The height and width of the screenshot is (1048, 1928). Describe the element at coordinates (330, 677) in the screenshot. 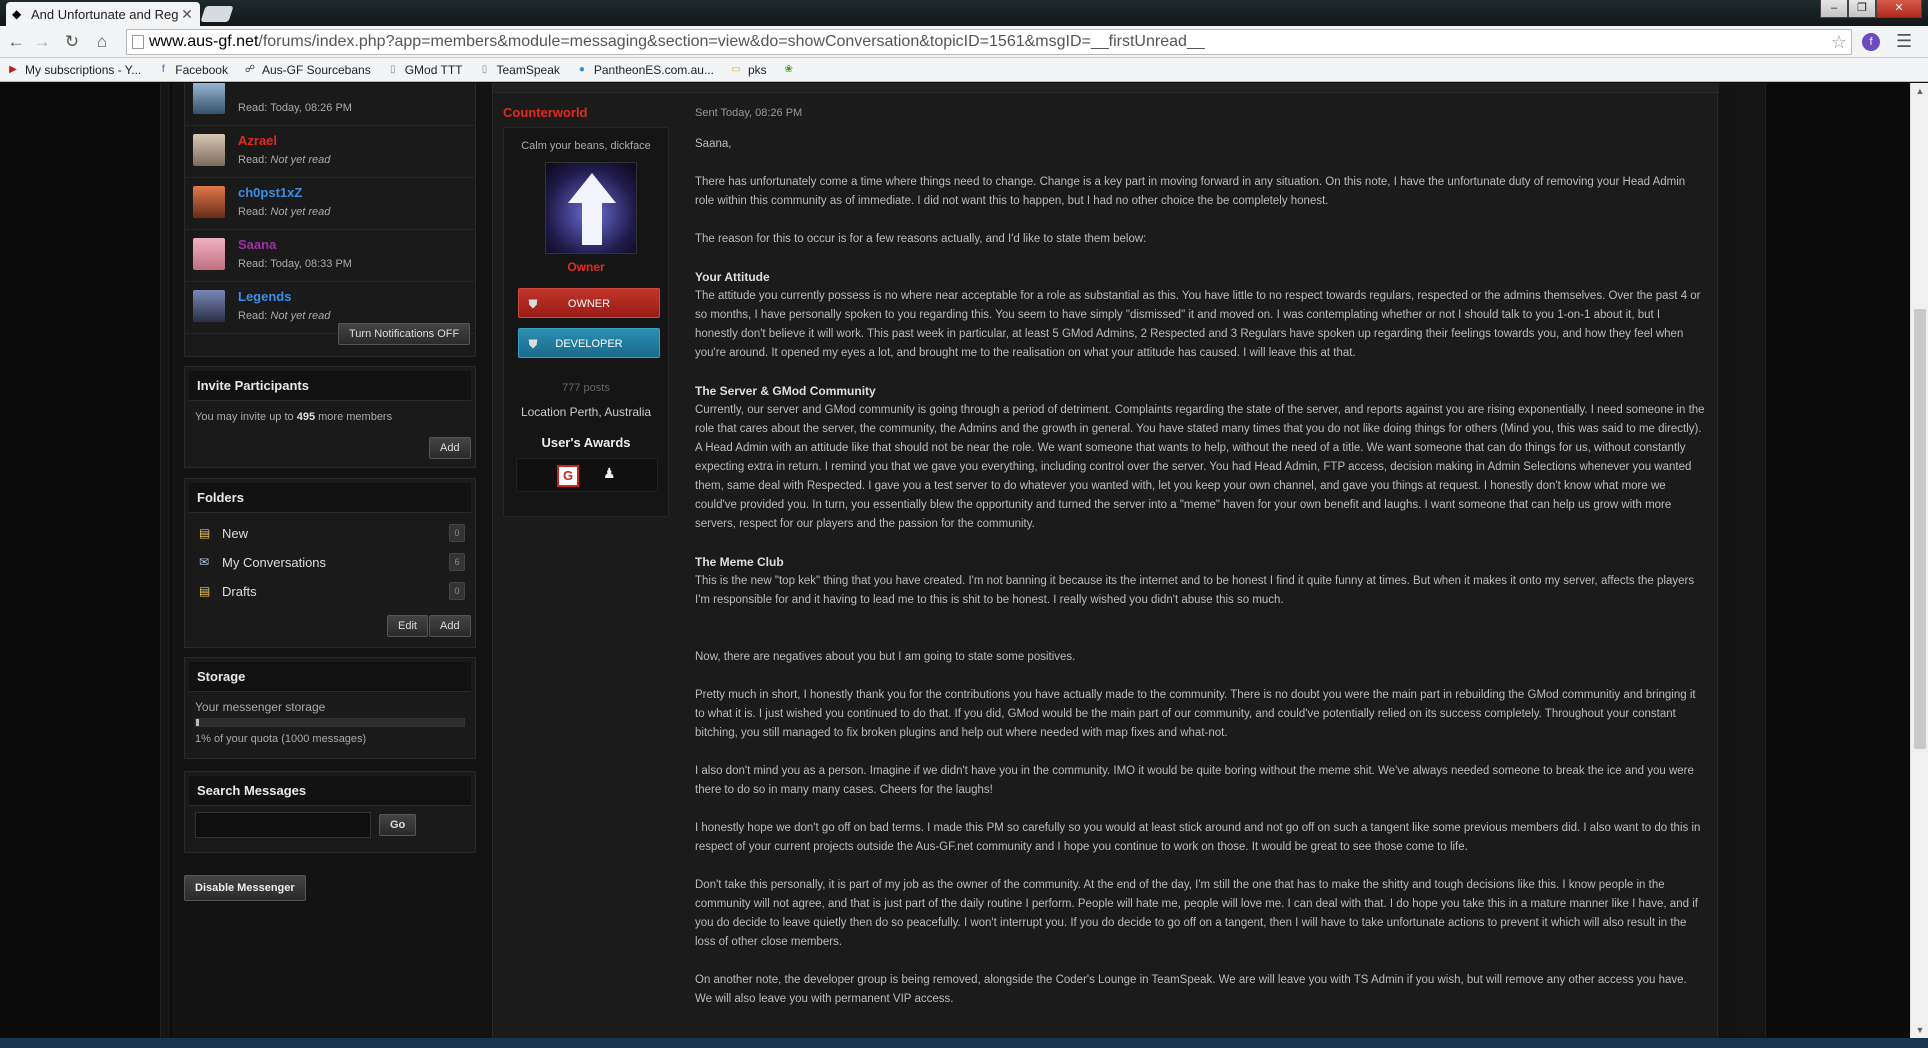

I see `storage-title: Storage` at that location.